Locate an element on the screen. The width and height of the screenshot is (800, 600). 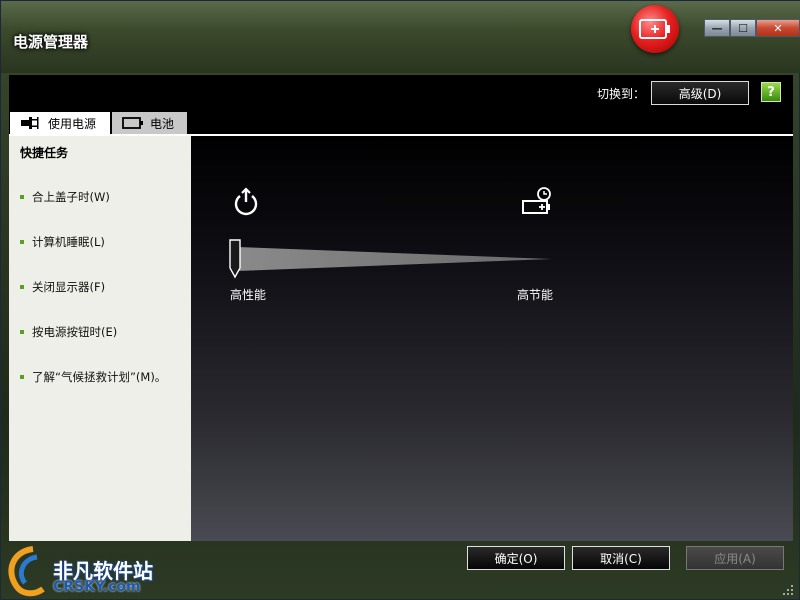
task-sleep: 计算机睡眠(L) is located at coordinates (62, 242).